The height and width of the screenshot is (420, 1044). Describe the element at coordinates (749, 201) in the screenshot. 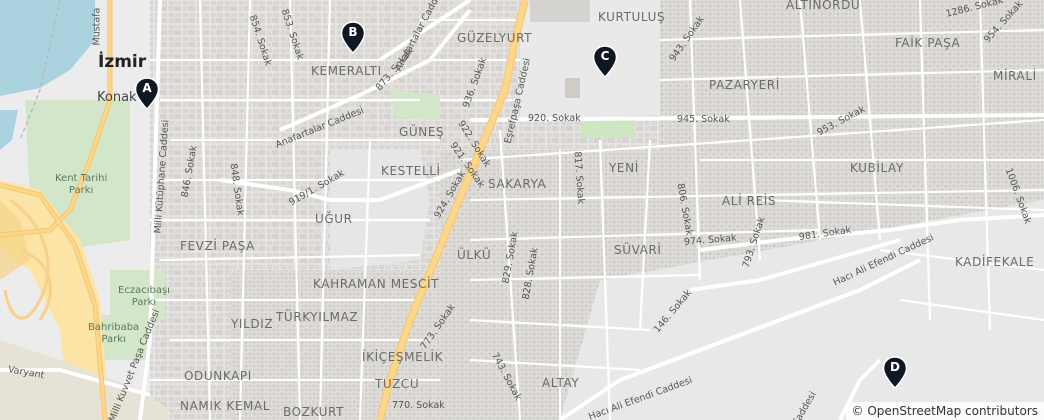

I see `neighborhood-alireis: ALİ REİS` at that location.